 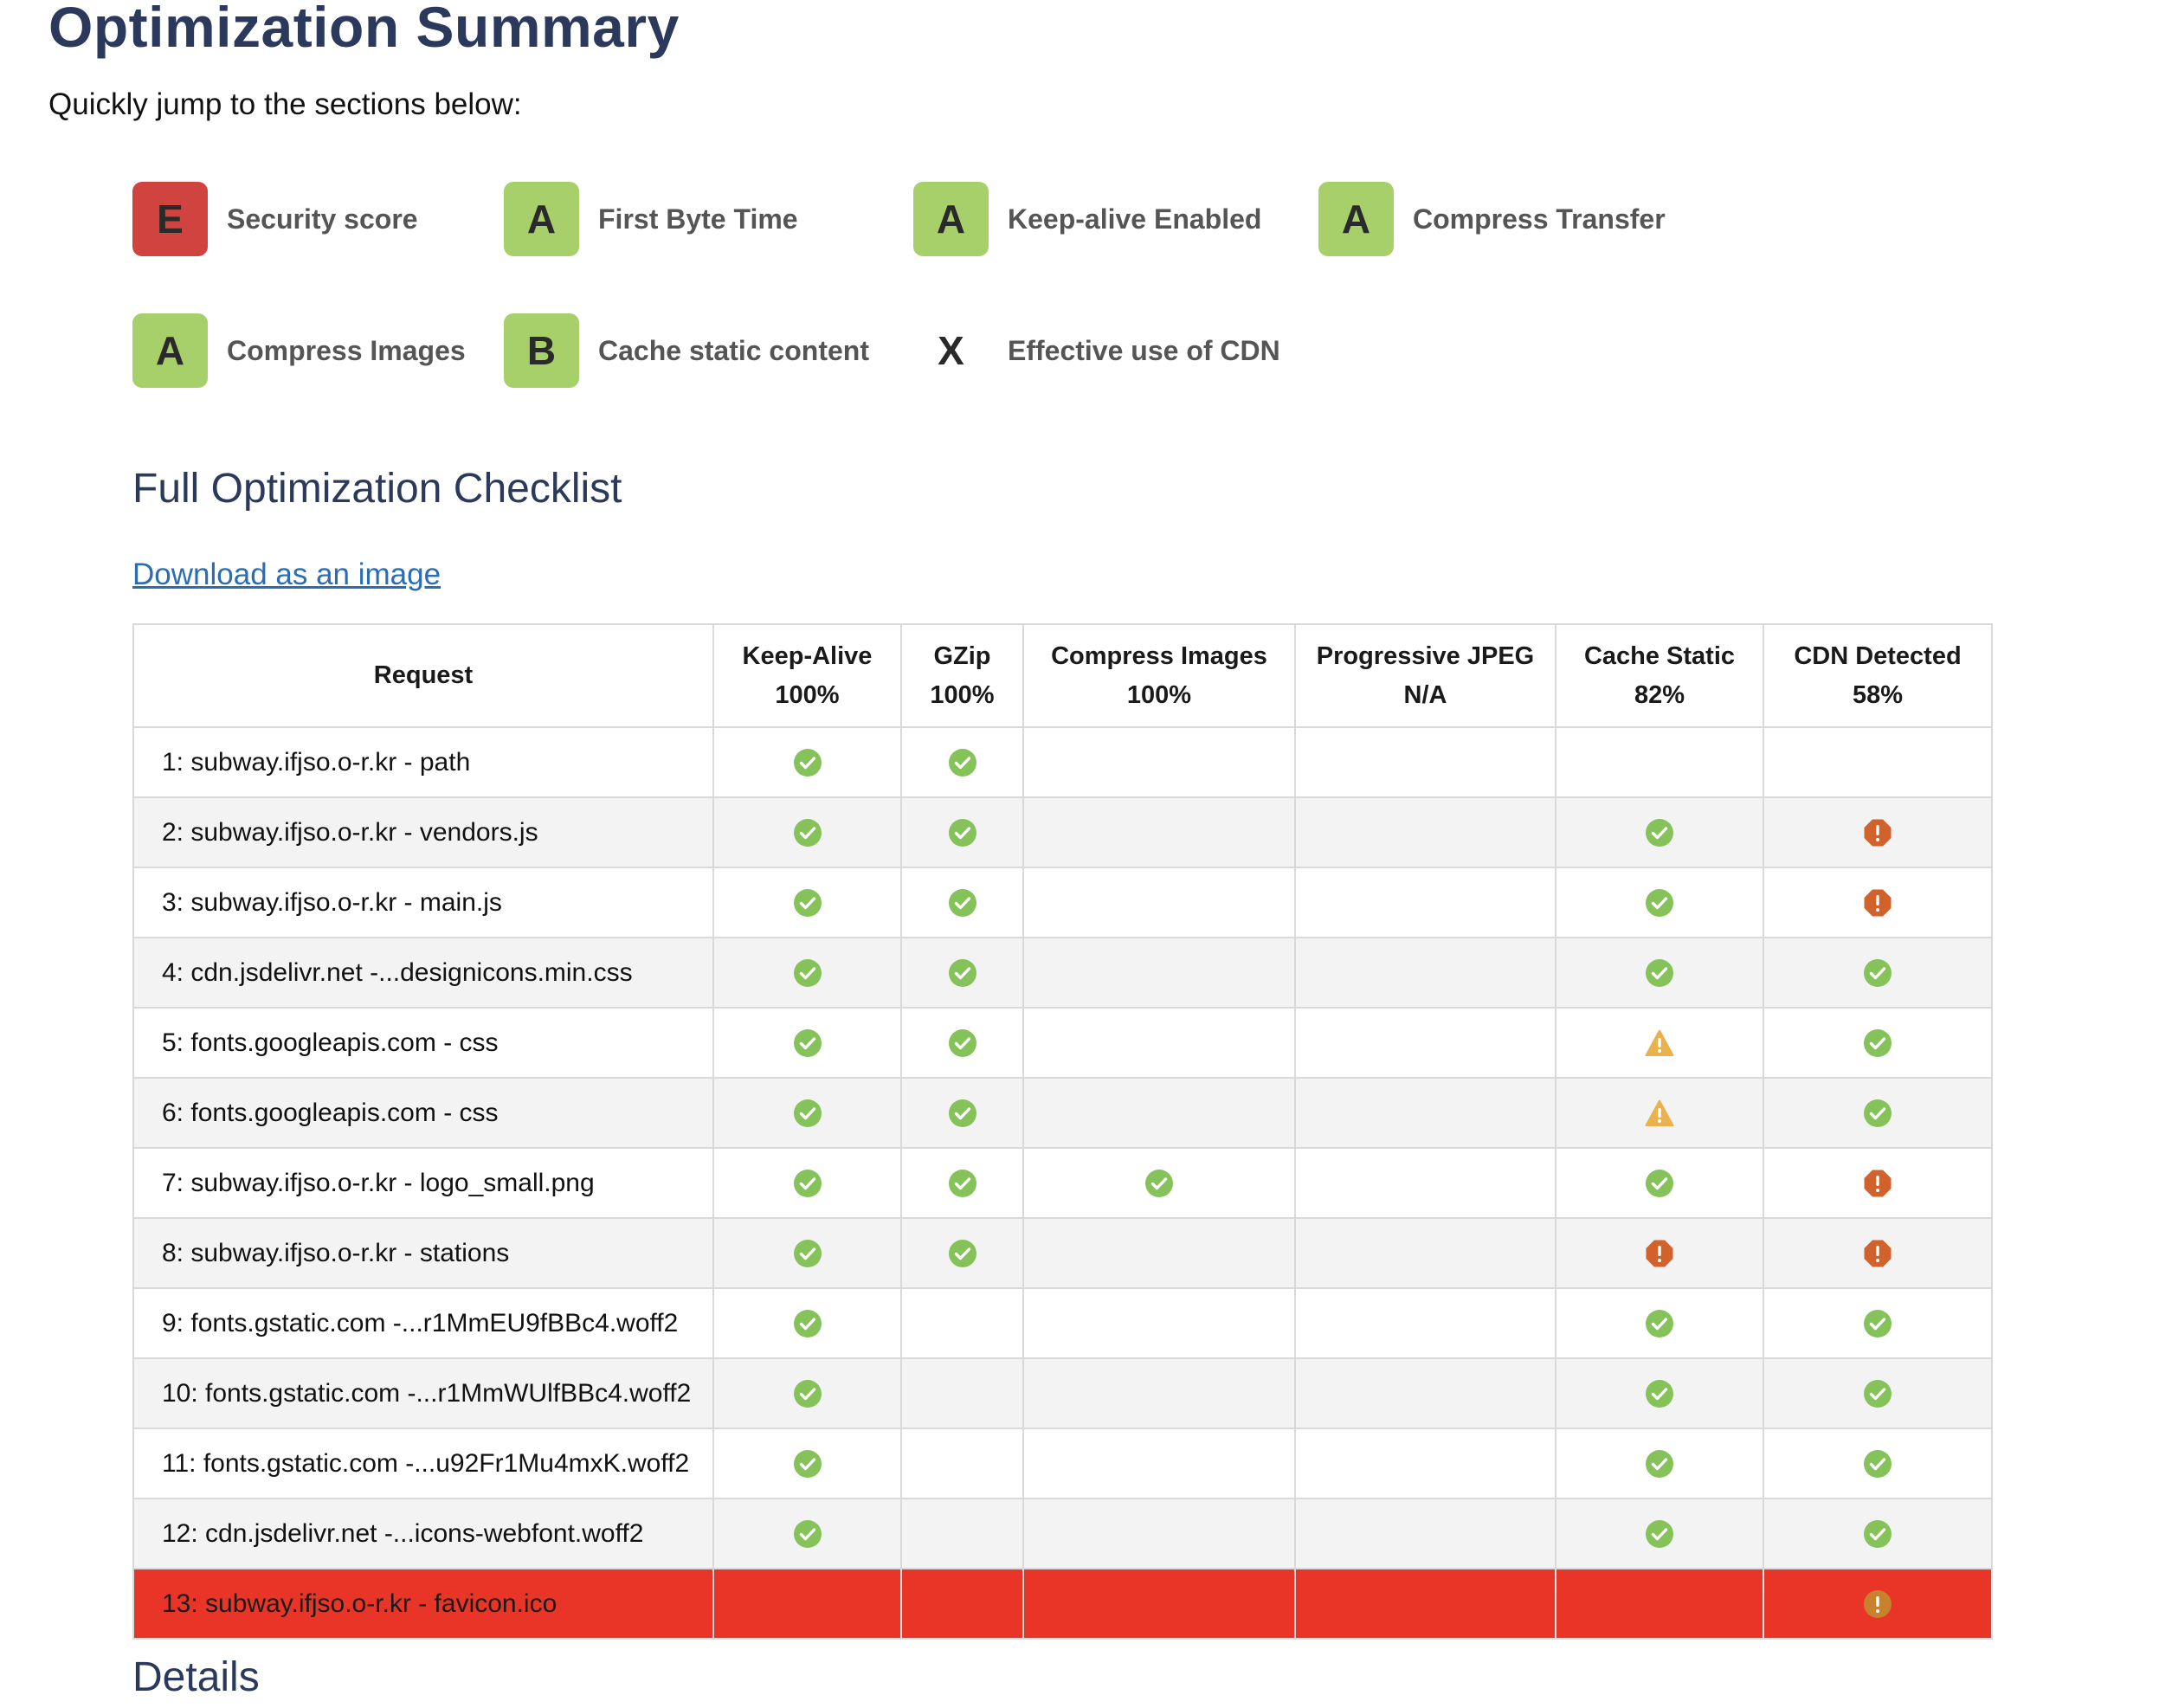 I want to click on request-cell: 5: fonts.googleapis.com - css, so click(x=423, y=1043).